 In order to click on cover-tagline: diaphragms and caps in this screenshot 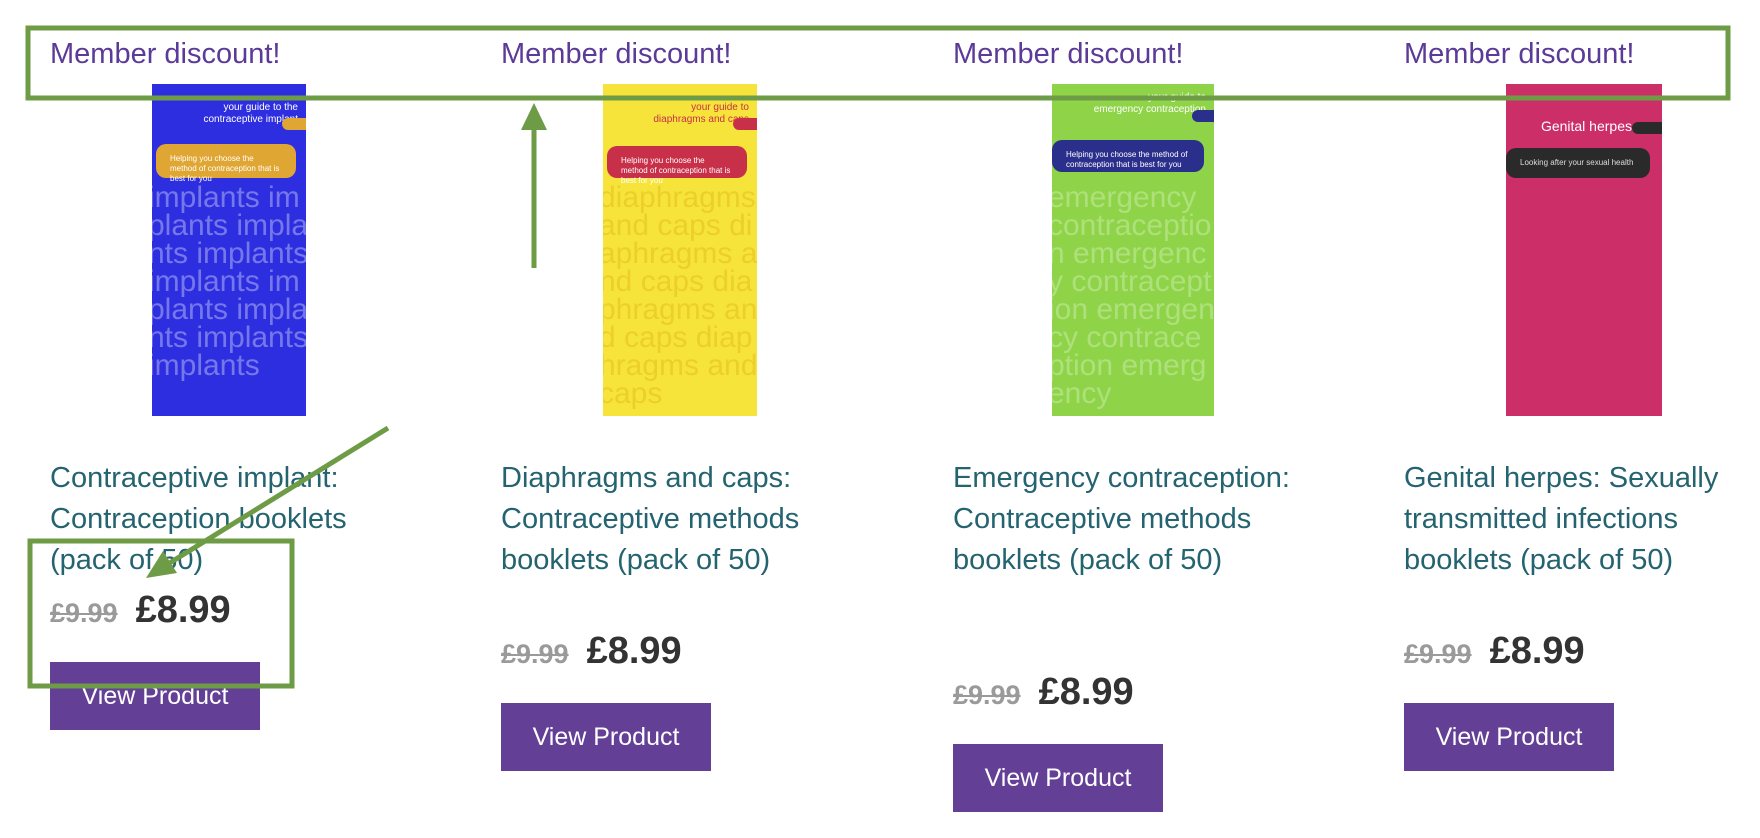, I will do `click(701, 119)`.